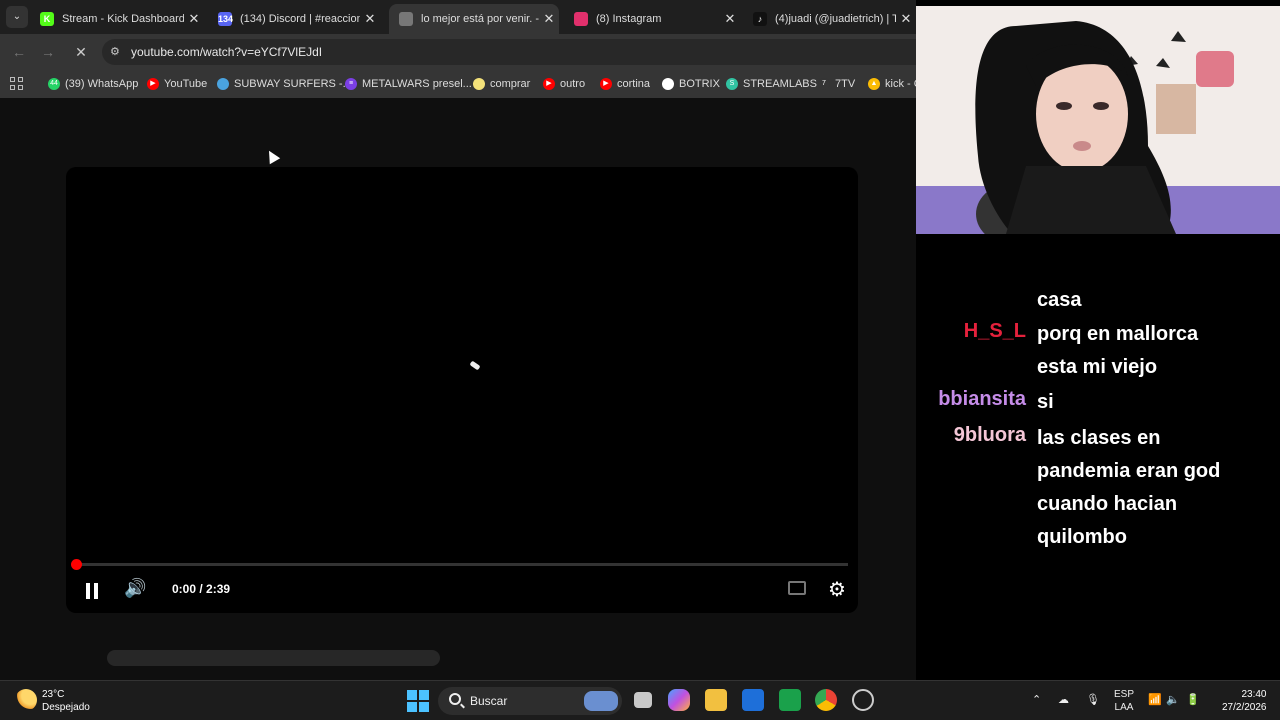 Image resolution: width=1280 pixels, height=720 pixels. What do you see at coordinates (480, 19) in the screenshot?
I see `tab-title: lo mejor está por venir. - Yo` at bounding box center [480, 19].